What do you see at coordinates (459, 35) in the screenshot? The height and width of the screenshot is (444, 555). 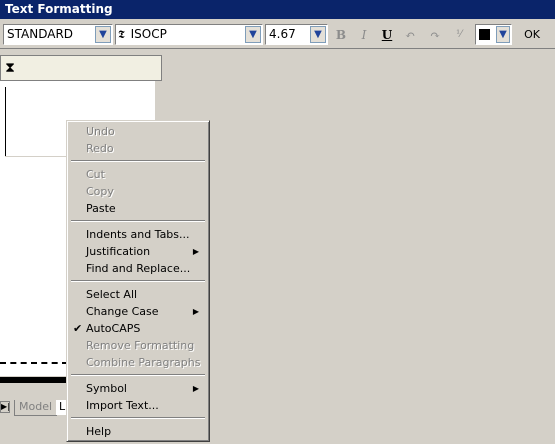 I see `stack-fraction-icon: ⅟` at bounding box center [459, 35].